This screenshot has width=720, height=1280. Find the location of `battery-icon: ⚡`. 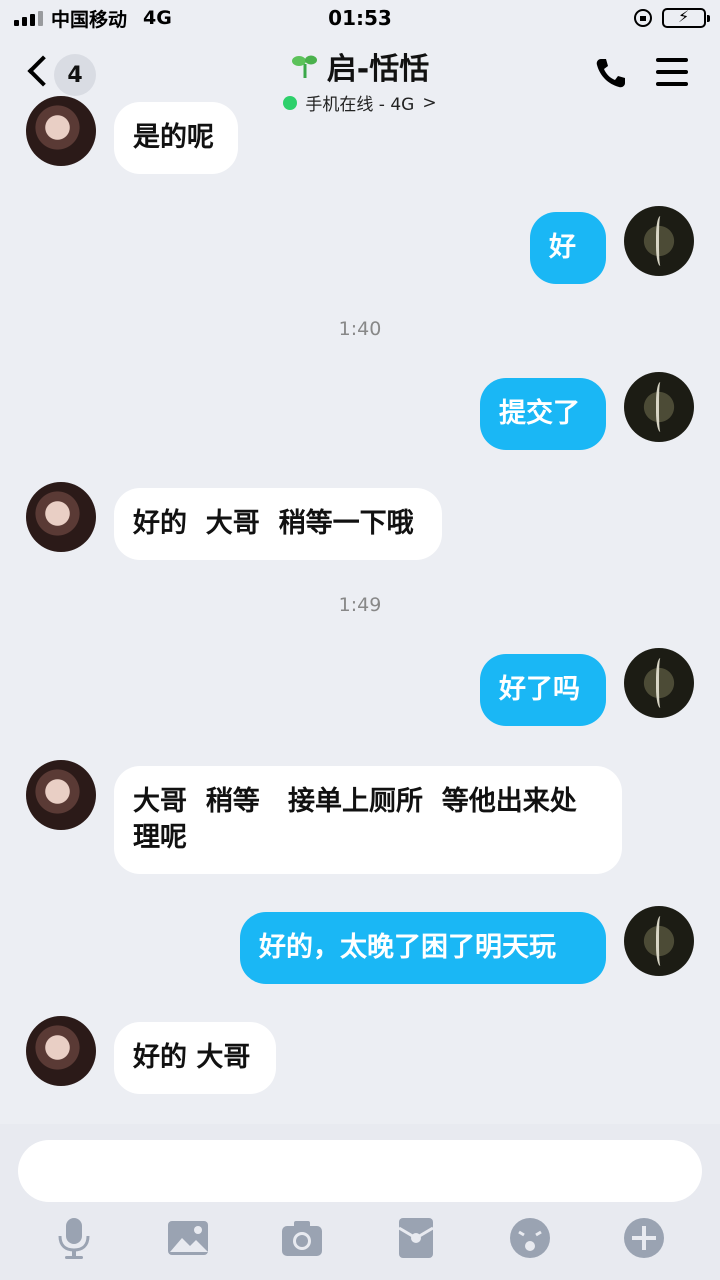

battery-icon: ⚡ is located at coordinates (686, 17).